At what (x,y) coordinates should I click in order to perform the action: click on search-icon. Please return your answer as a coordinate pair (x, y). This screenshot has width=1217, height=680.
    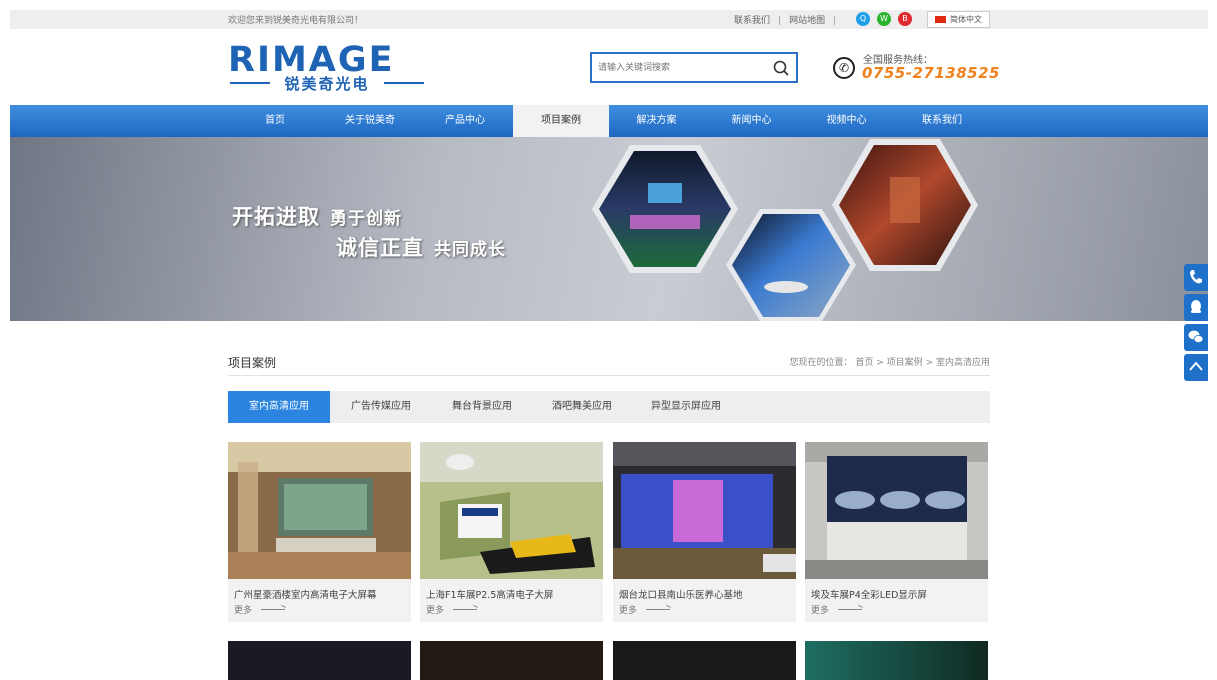
    Looking at the image, I should click on (781, 68).